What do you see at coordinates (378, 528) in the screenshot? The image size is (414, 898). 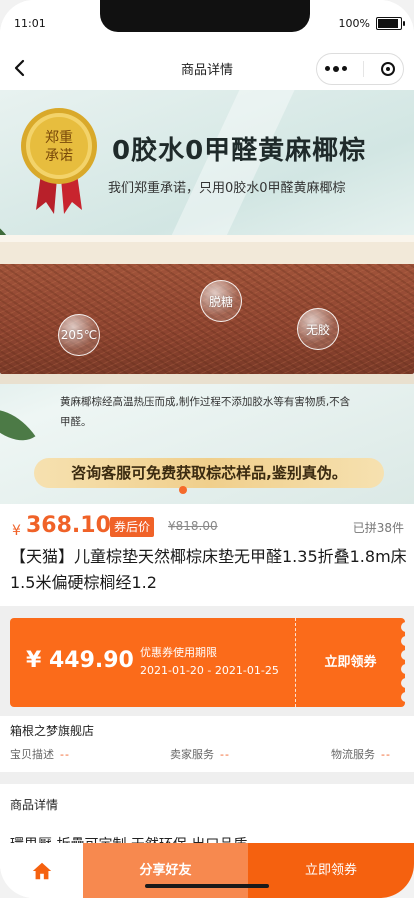 I see `sold-count: 已拼38件` at bounding box center [378, 528].